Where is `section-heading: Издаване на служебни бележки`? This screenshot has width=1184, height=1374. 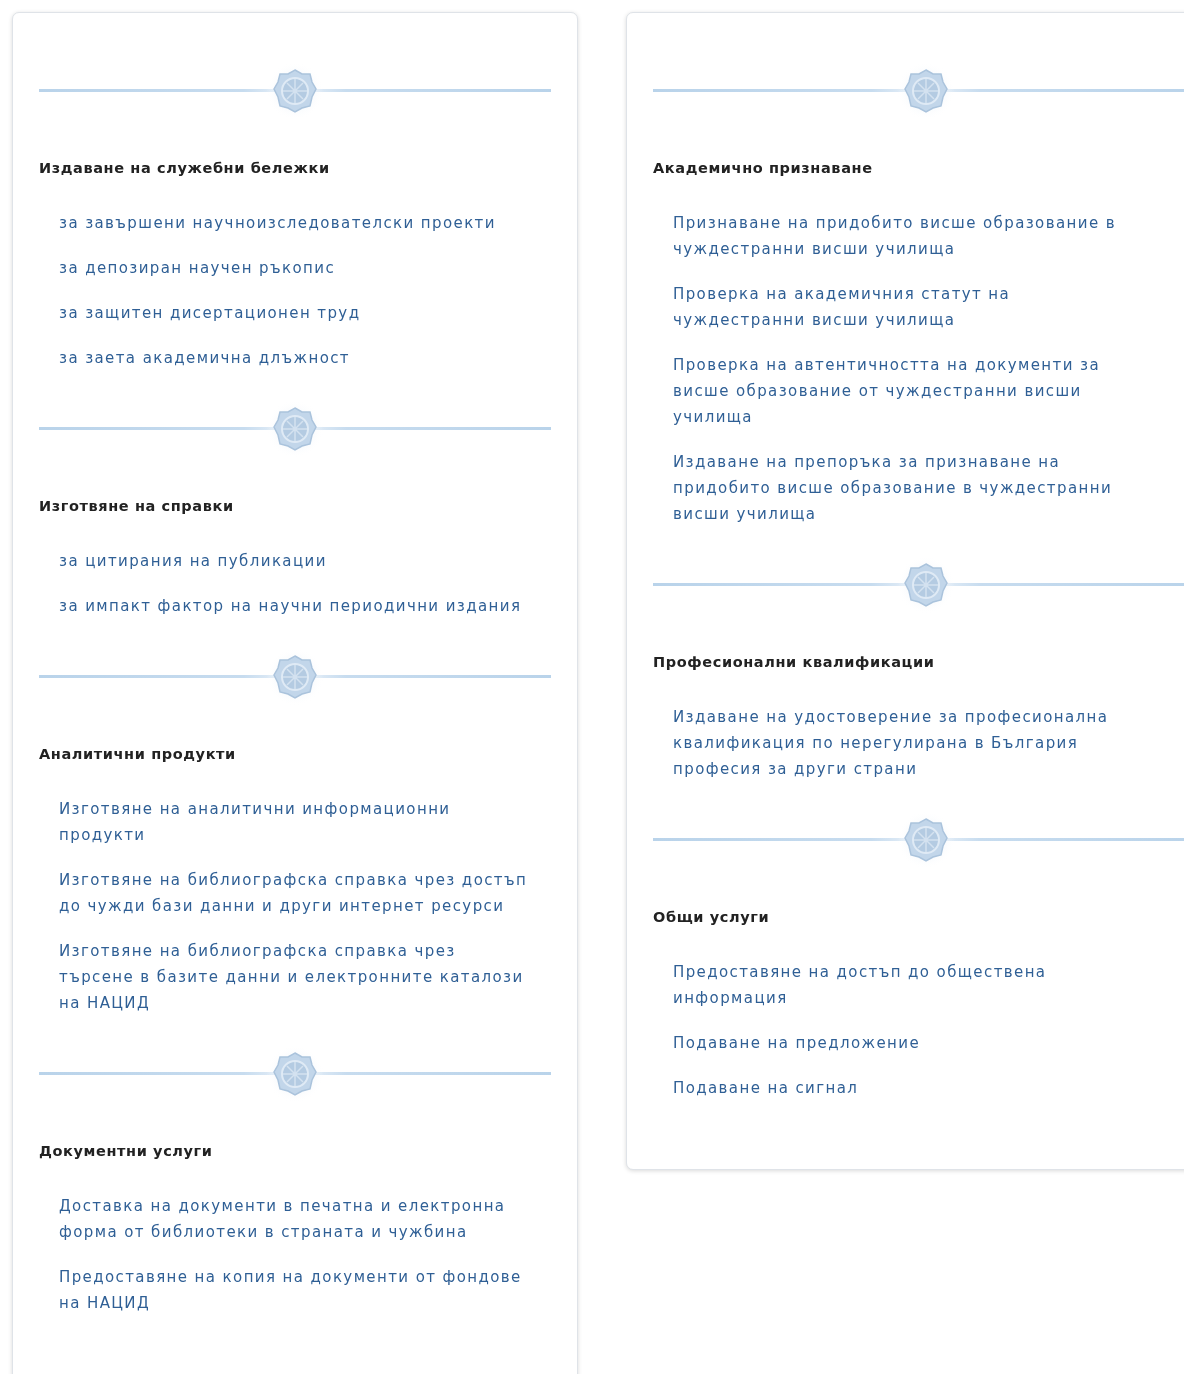
section-heading: Издаване на служебни бележки is located at coordinates (185, 168).